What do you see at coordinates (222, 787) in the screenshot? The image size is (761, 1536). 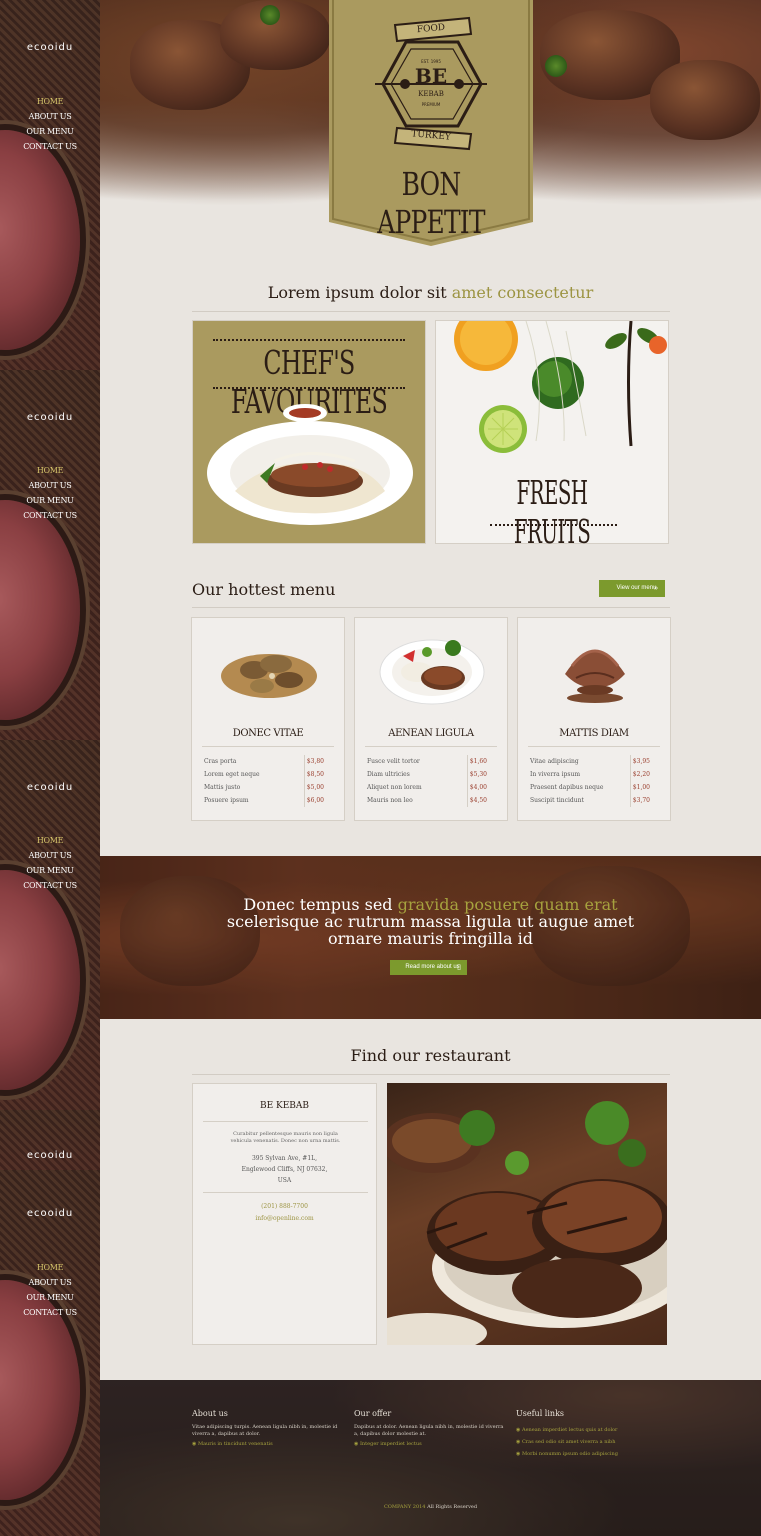 I see `item-name: Mattis justo` at bounding box center [222, 787].